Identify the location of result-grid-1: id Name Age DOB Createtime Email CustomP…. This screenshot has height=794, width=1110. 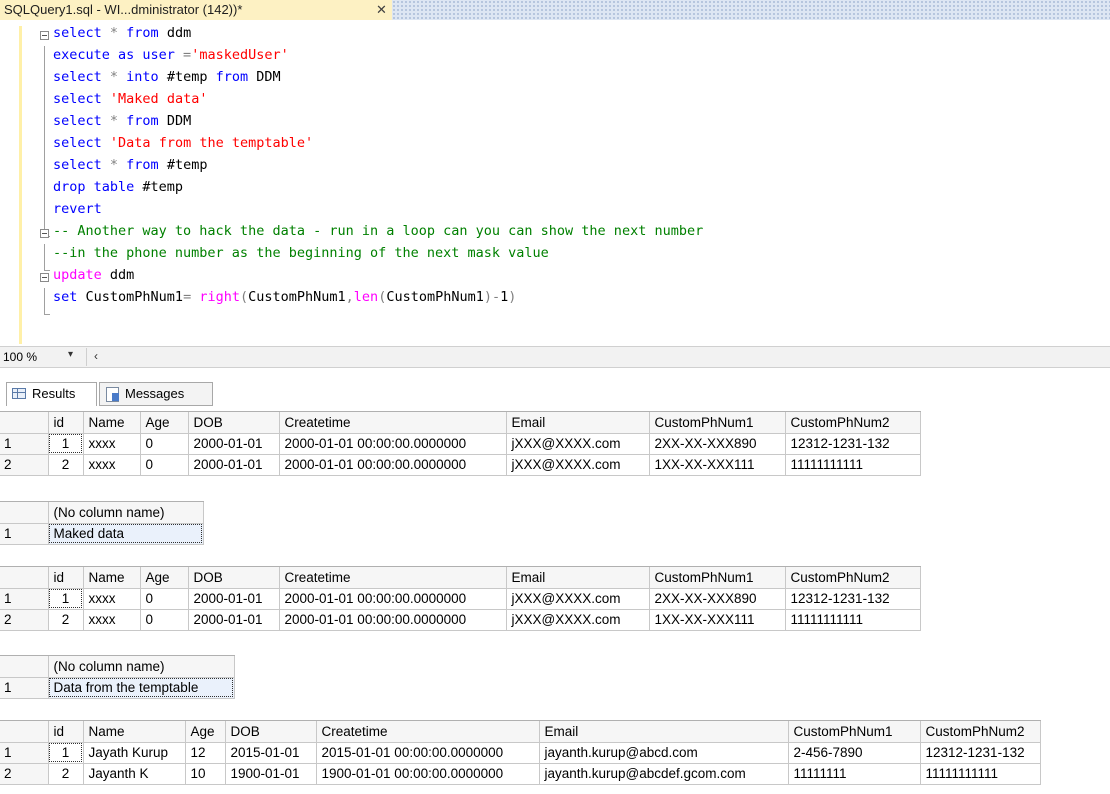
(460, 443).